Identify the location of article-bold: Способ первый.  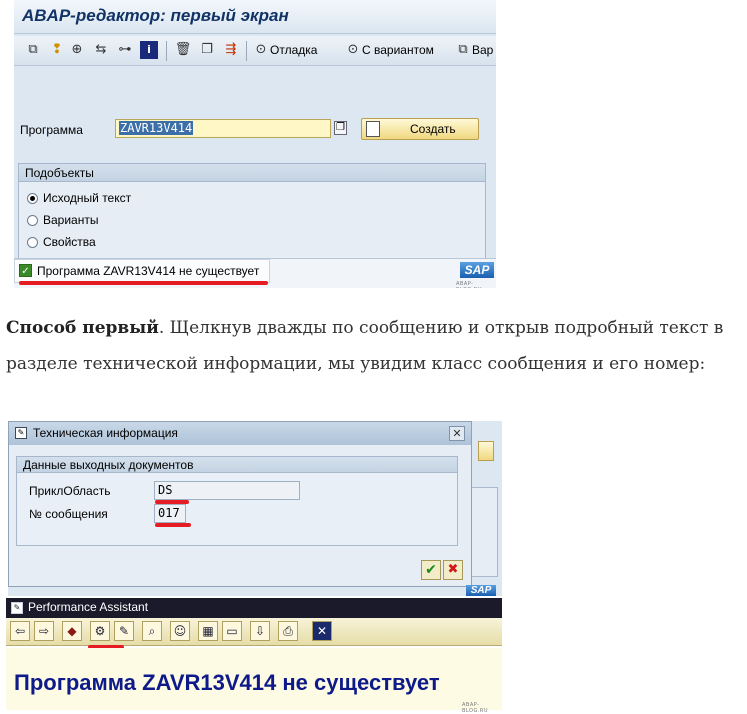
(82, 328).